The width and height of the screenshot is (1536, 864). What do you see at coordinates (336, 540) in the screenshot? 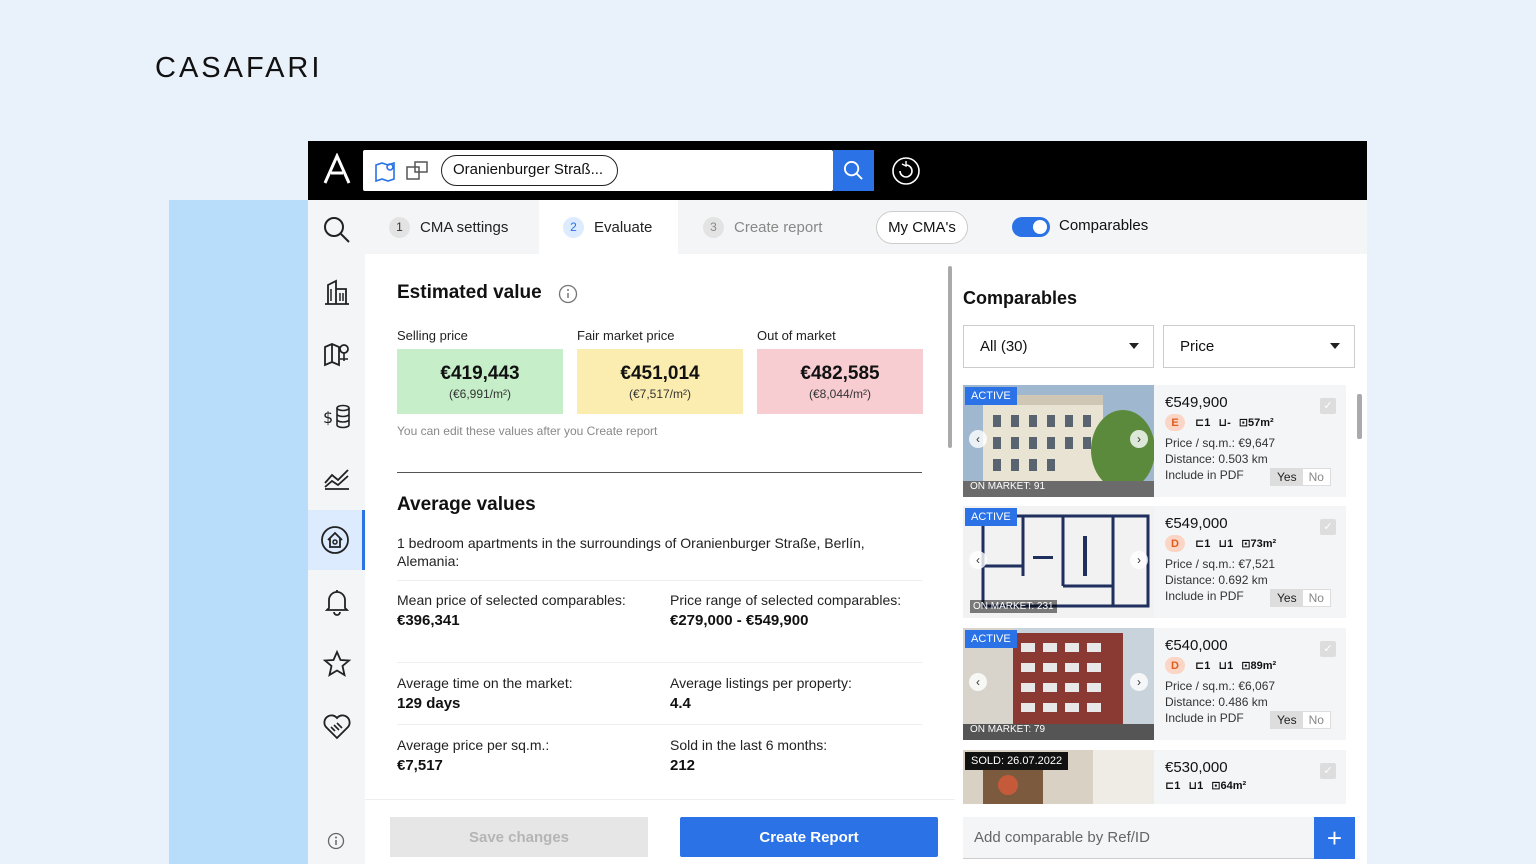
I see `sidebar-item-valuation` at bounding box center [336, 540].